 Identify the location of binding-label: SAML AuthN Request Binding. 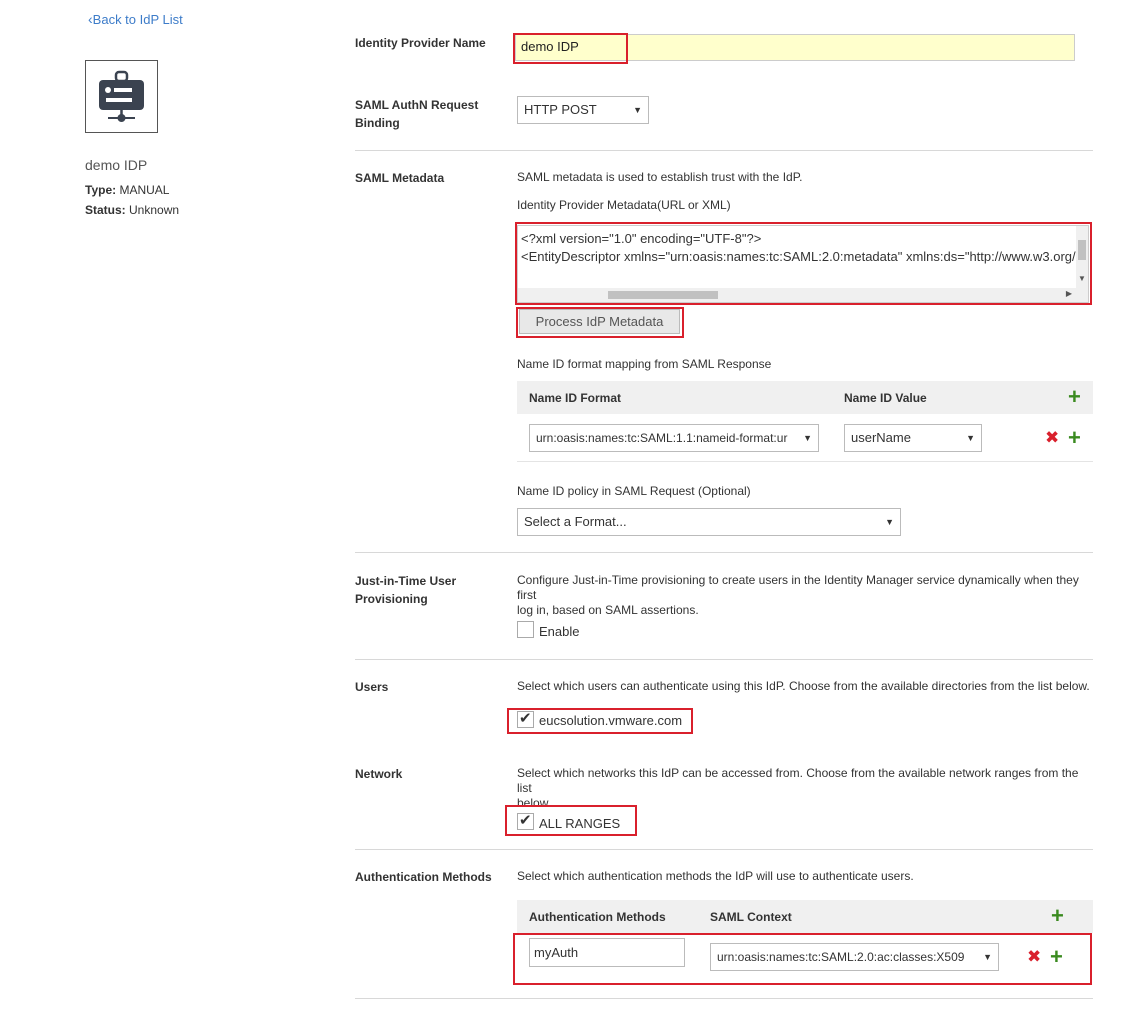
(417, 114).